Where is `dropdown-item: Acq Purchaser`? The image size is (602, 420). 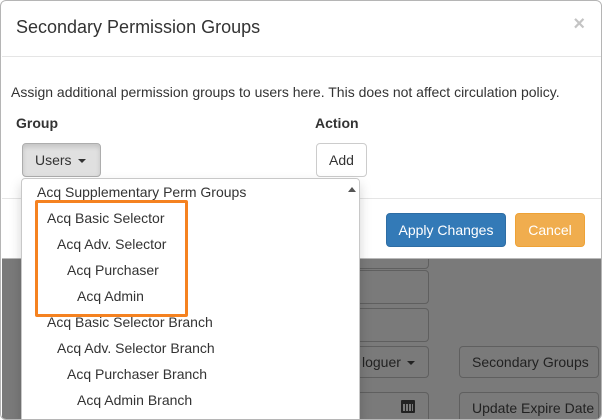 dropdown-item: Acq Purchaser is located at coordinates (113, 270).